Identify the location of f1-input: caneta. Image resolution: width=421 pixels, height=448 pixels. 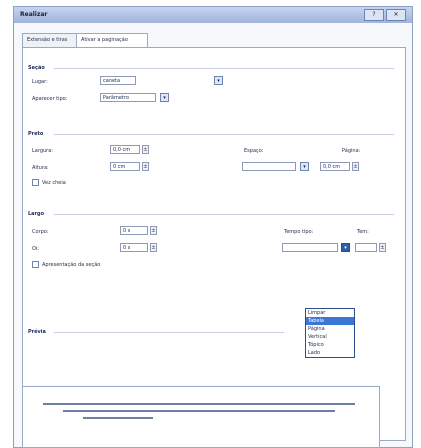
(118, 80).